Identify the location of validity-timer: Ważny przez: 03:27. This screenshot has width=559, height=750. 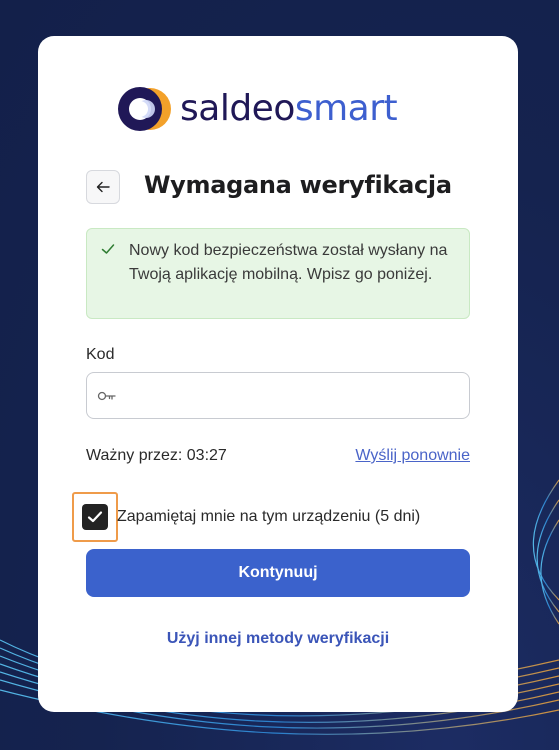
(156, 455).